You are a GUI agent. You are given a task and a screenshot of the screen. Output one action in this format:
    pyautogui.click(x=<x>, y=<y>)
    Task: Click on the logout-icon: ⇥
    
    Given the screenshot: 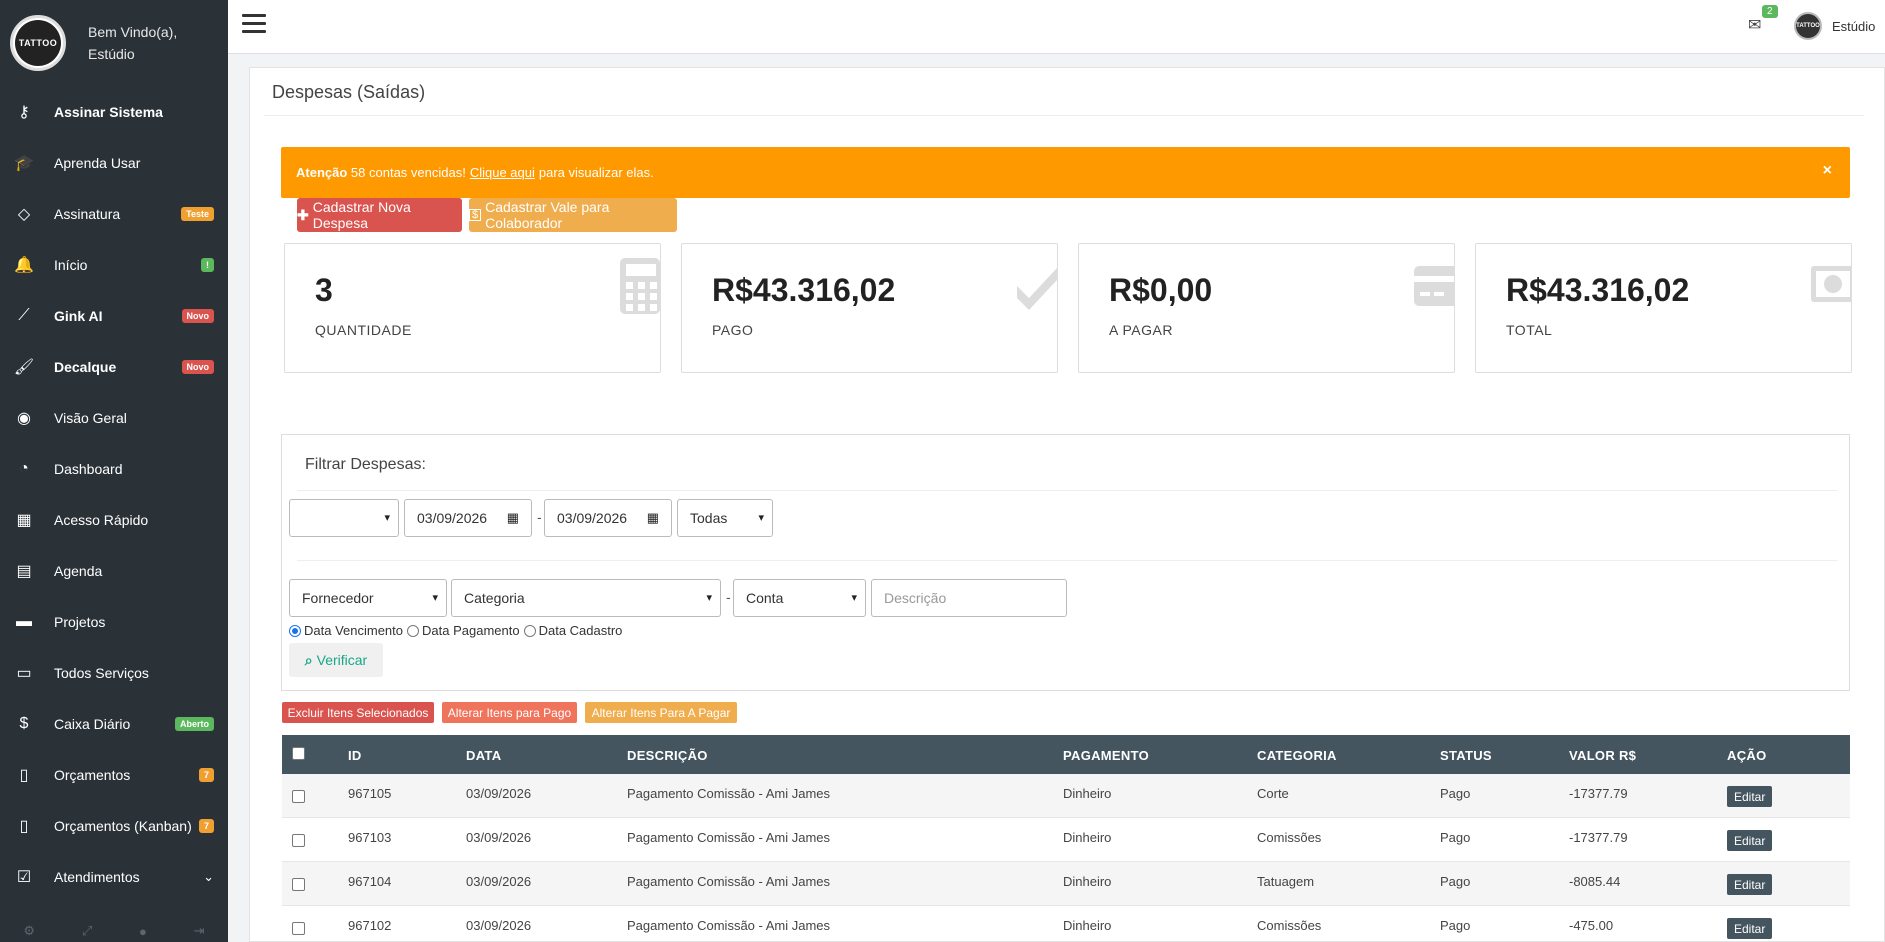 What is the action you would take?
    pyautogui.click(x=199, y=931)
    